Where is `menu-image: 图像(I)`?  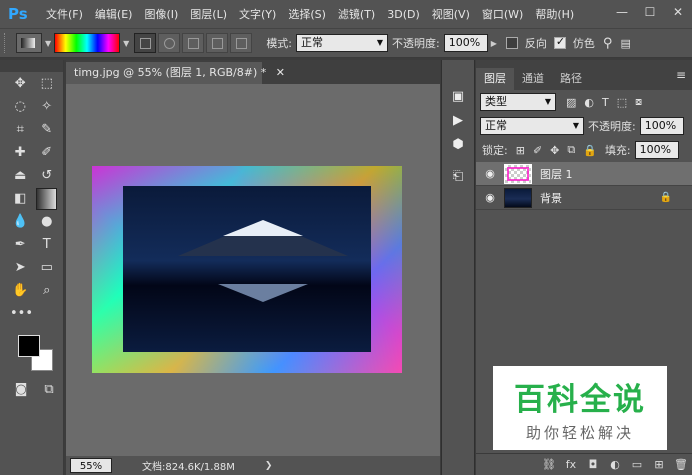 menu-image: 图像(I) is located at coordinates (161, 14).